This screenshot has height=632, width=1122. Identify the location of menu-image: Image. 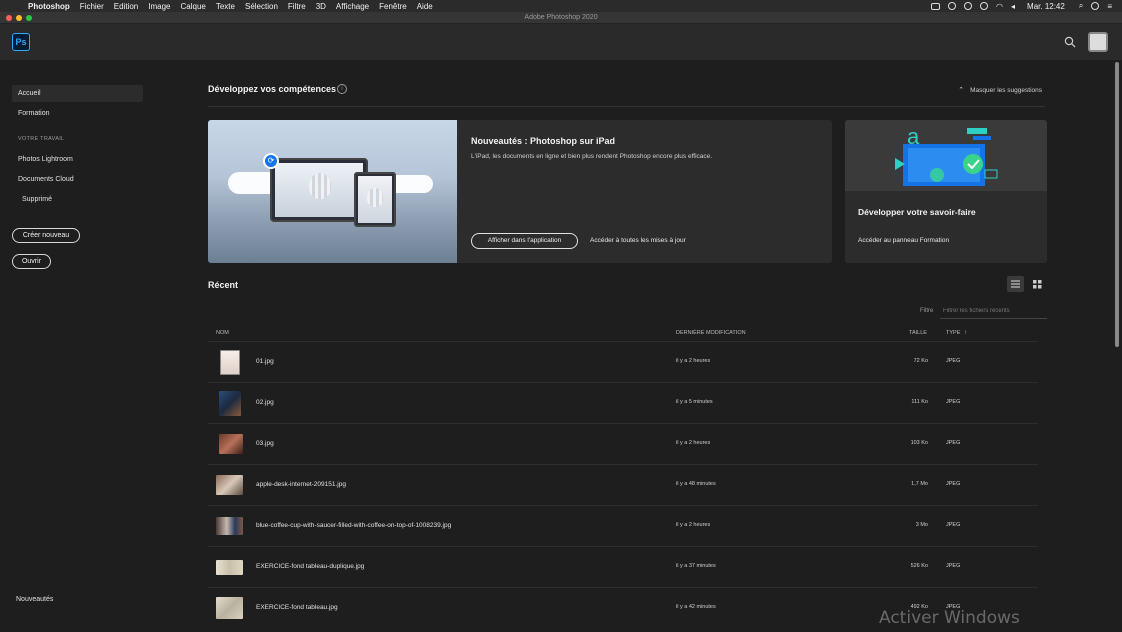
(159, 6).